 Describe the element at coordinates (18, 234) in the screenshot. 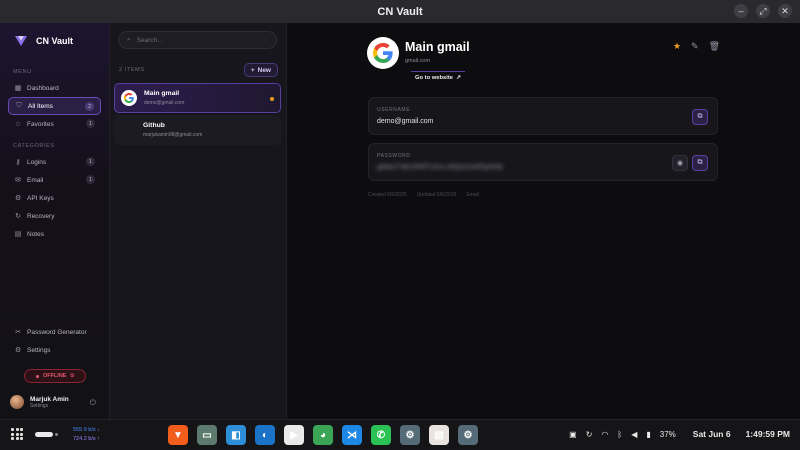

I see `note-icon: ▤` at that location.